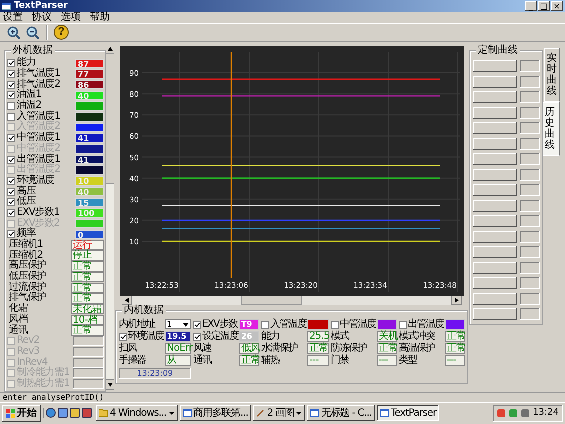 Image resolution: width=565 pixels, height=424 pixels. What do you see at coordinates (110, 217) in the screenshot?
I see `vertical-scrollbar` at bounding box center [110, 217].